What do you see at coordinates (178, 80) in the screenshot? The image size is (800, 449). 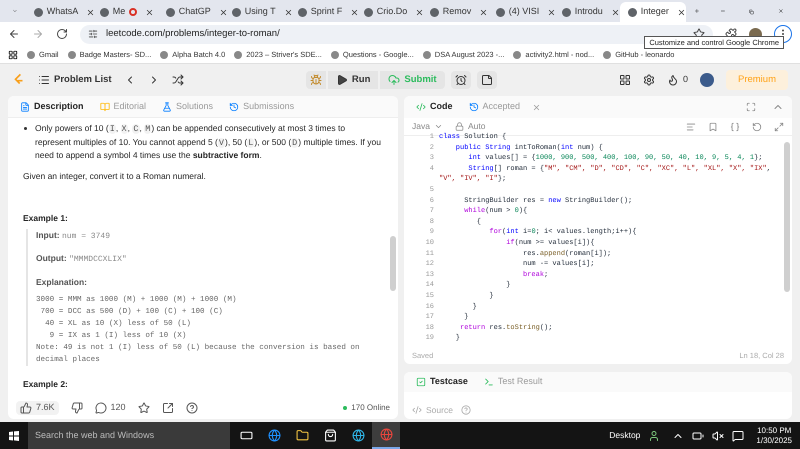 I see `shuffle-icon` at bounding box center [178, 80].